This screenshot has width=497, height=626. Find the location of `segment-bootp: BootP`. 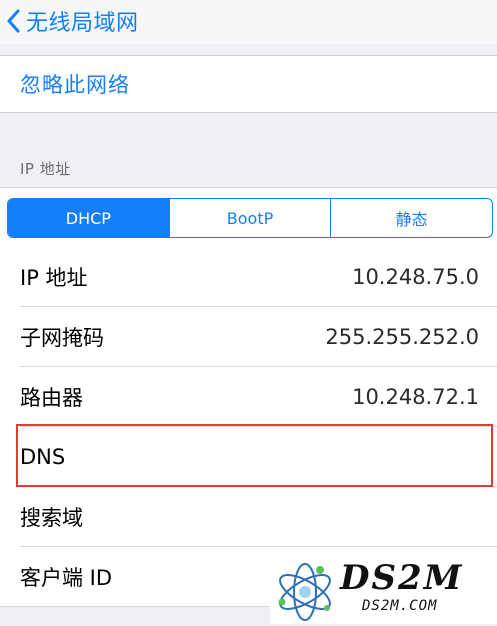

segment-bootp: BootP is located at coordinates (249, 218).